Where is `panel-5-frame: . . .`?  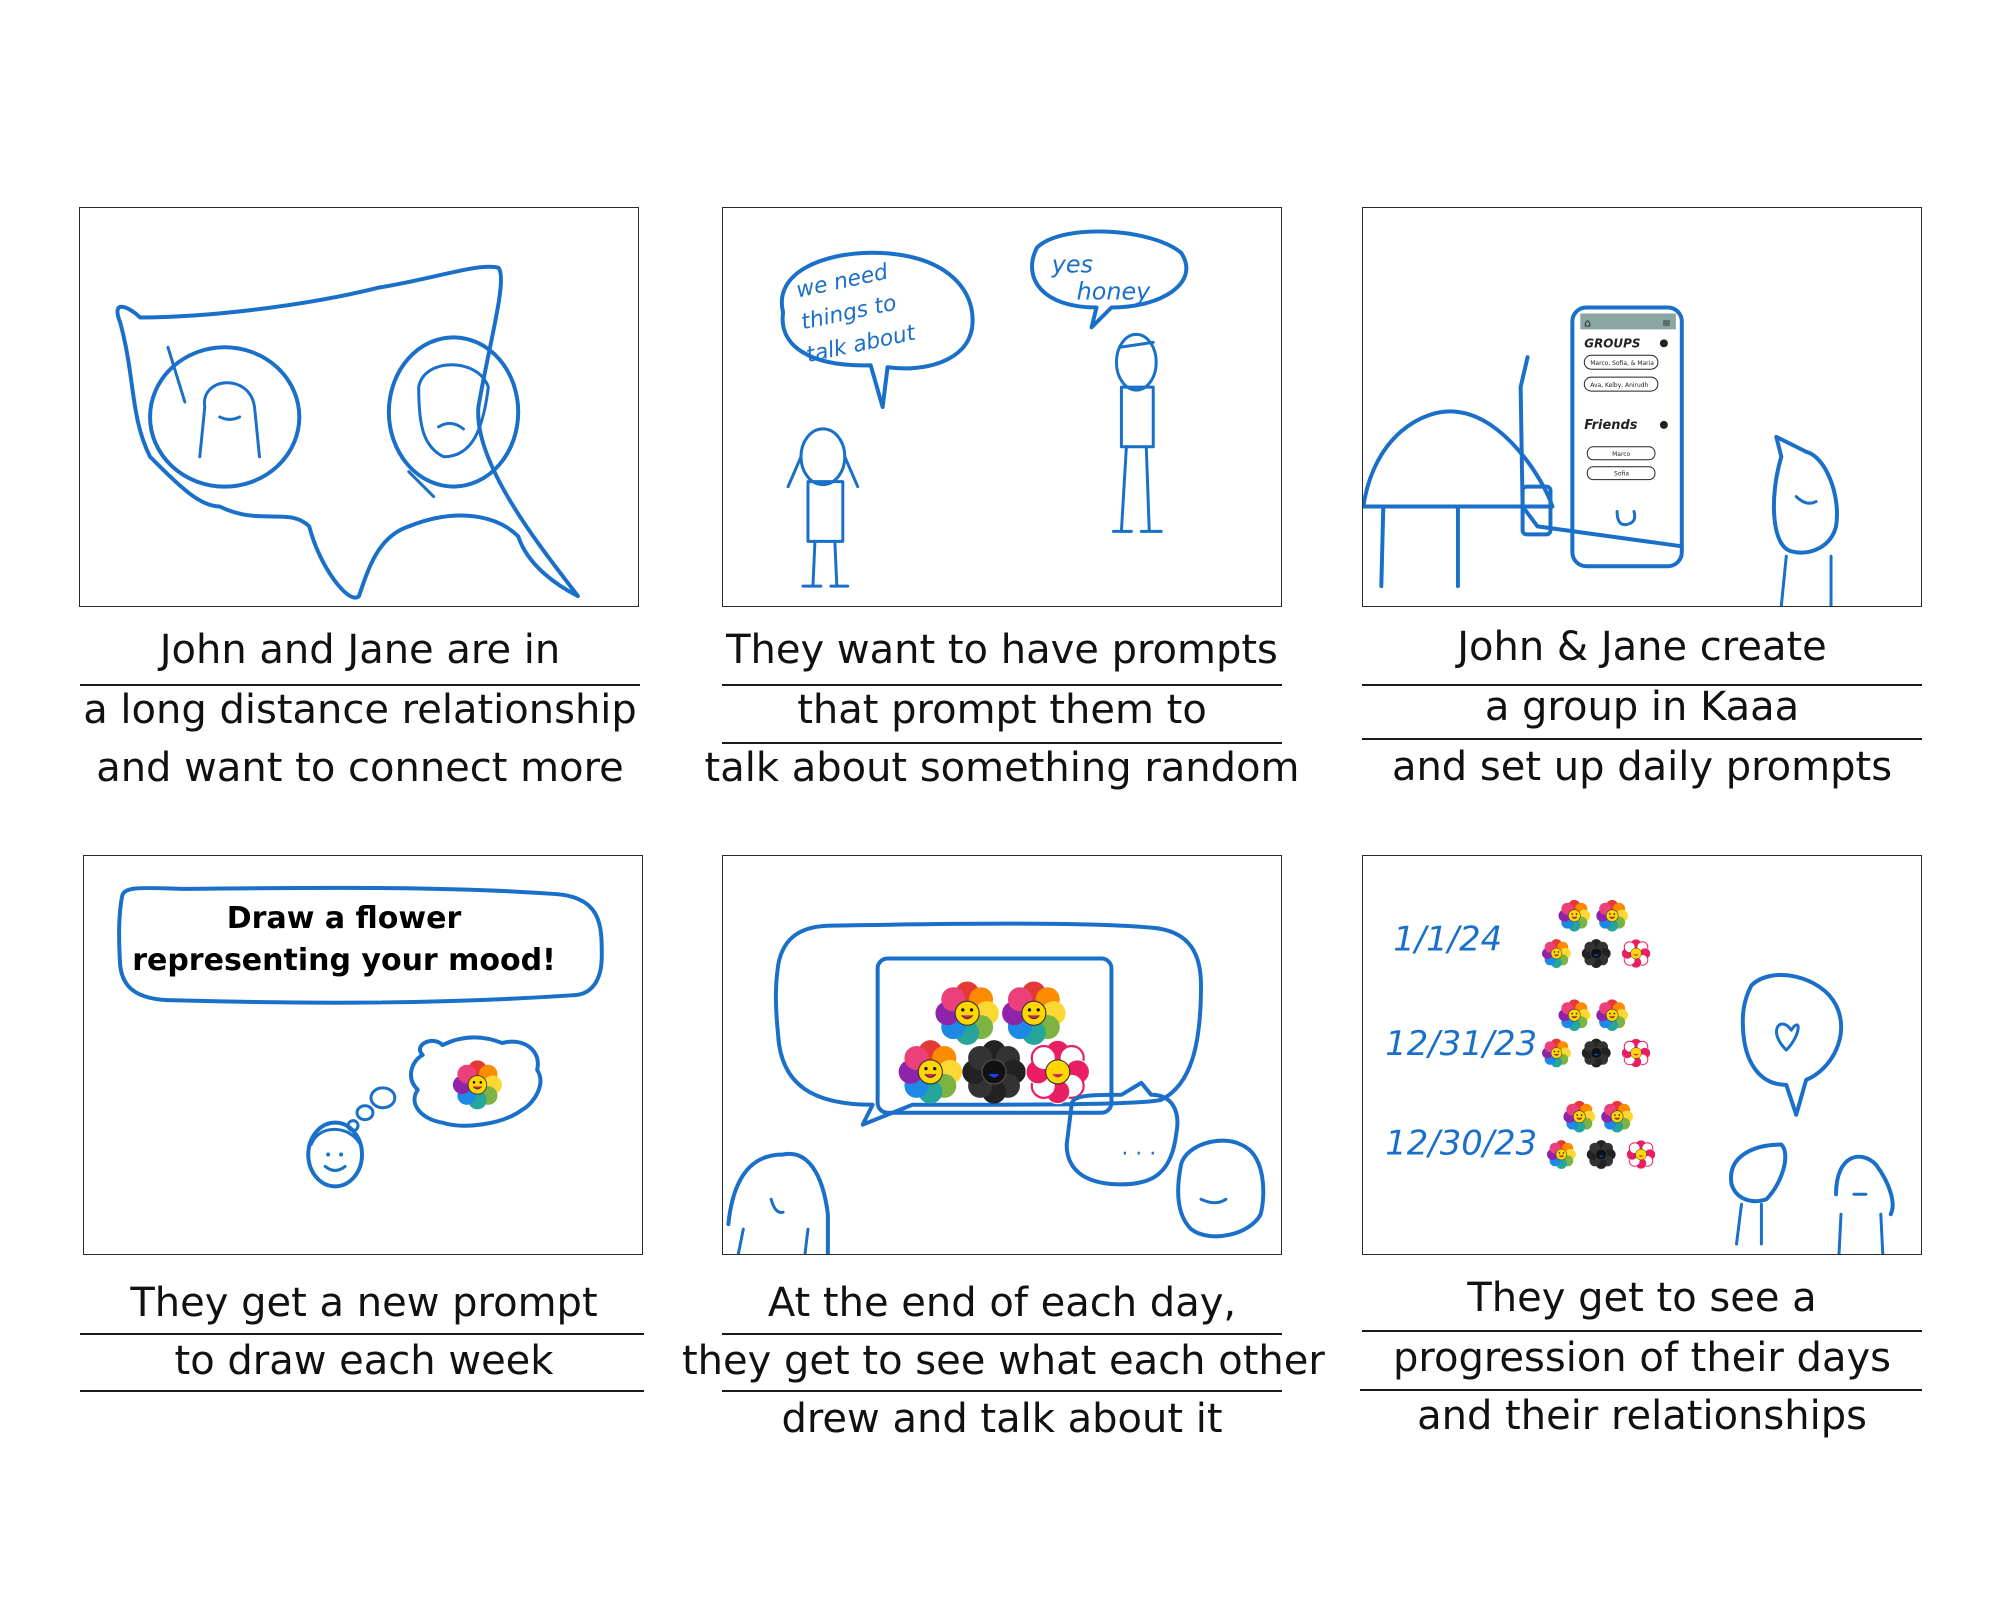
panel-5-frame: . . . is located at coordinates (1002, 1055).